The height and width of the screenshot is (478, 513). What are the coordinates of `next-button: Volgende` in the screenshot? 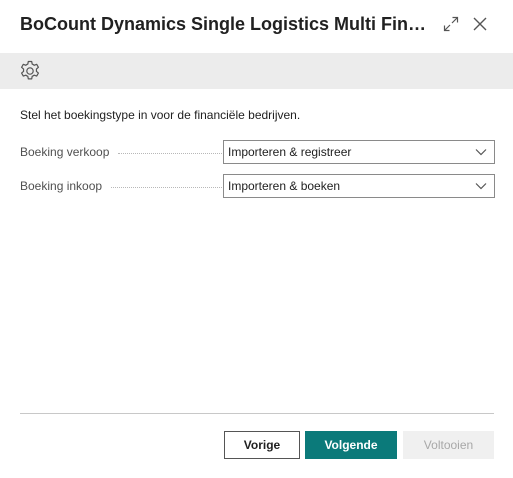 It's located at (351, 445).